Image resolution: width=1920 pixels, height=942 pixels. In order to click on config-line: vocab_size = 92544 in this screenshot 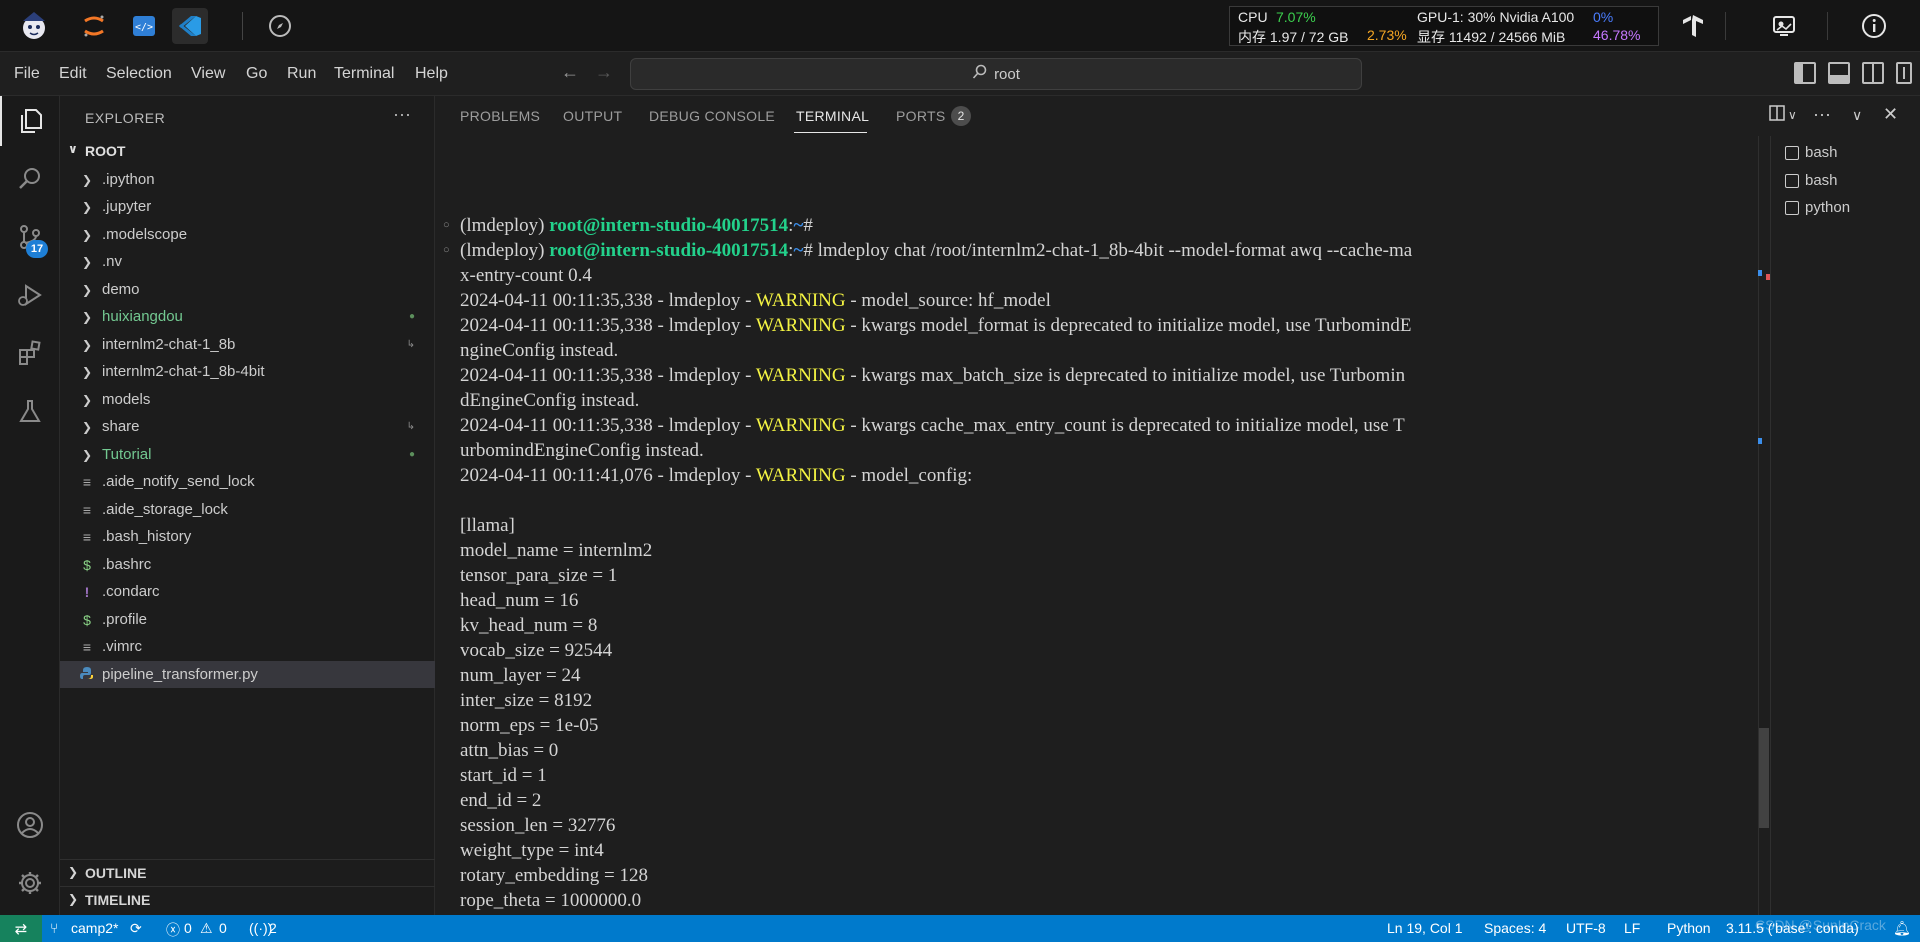, I will do `click(536, 650)`.